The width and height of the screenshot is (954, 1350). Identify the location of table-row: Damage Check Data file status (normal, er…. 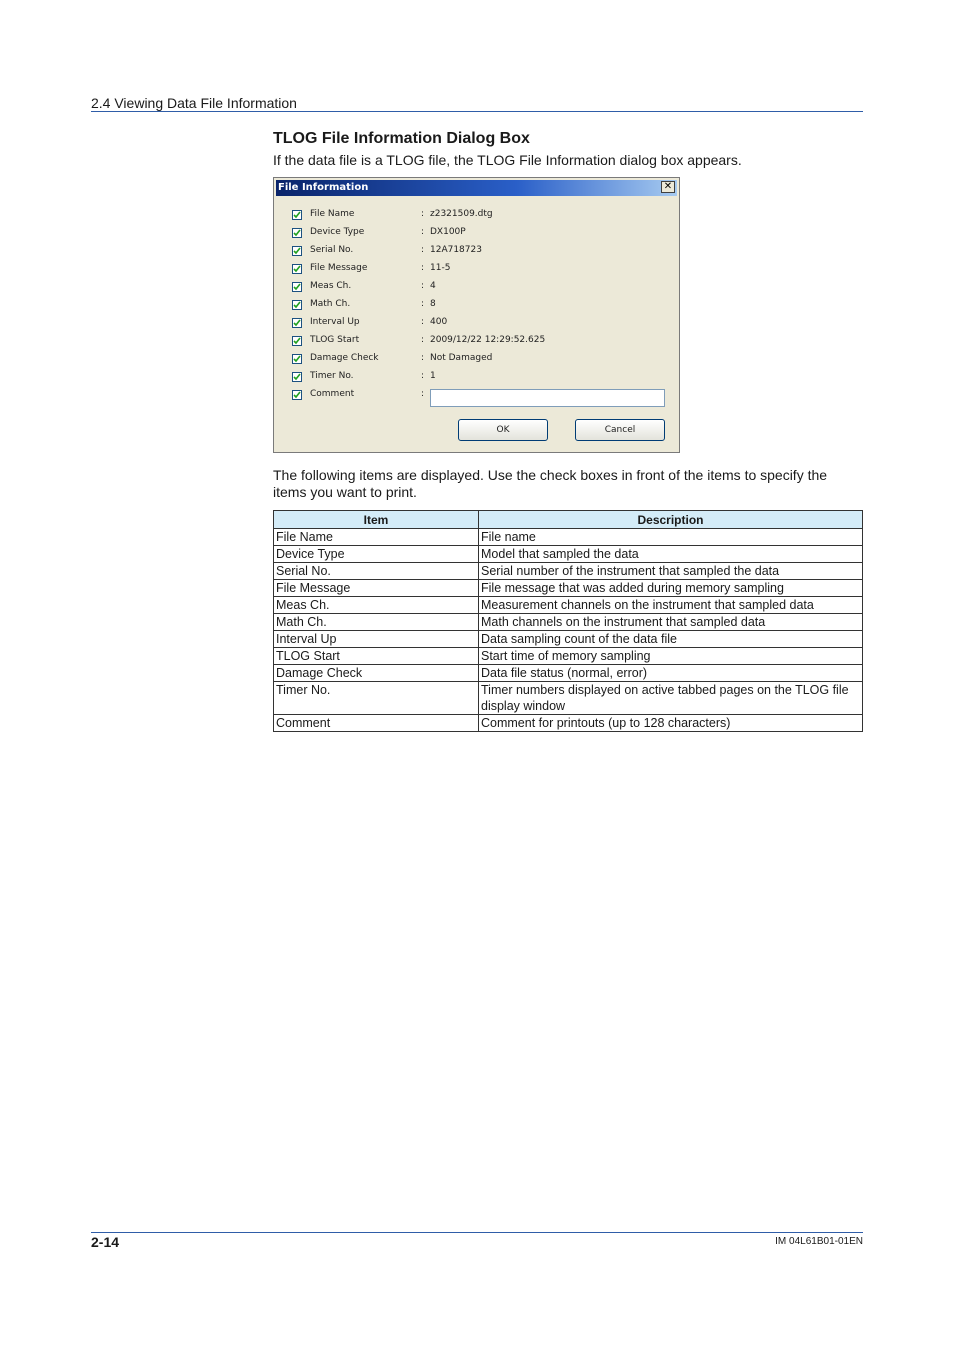
(568, 673).